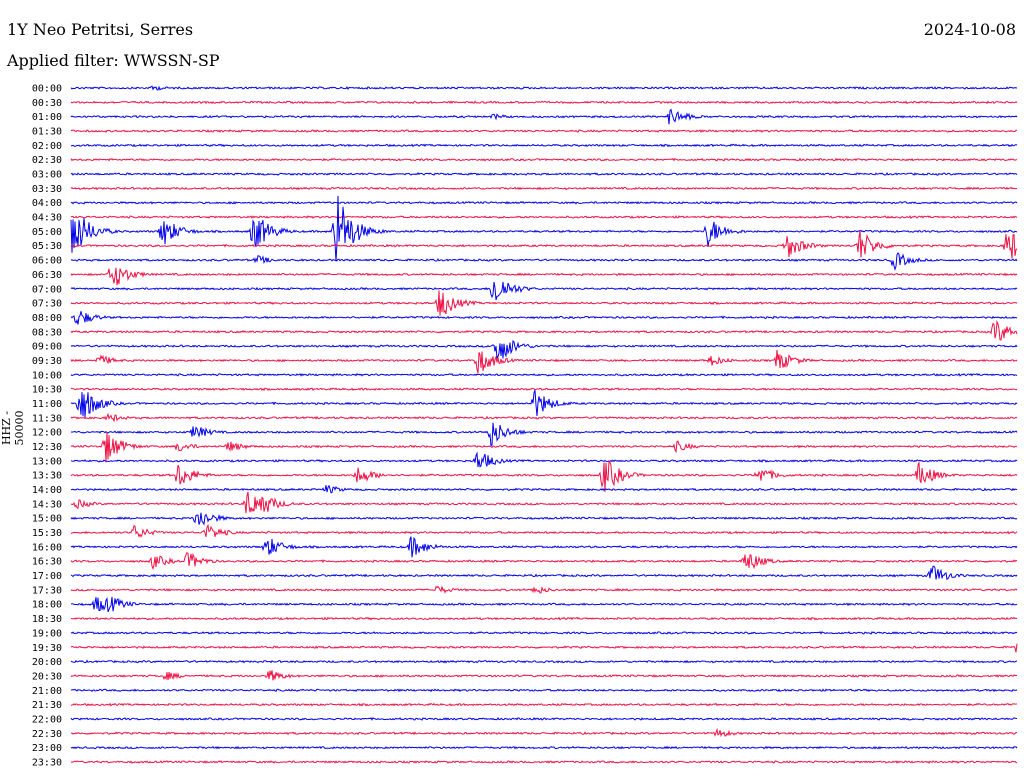 This screenshot has height=780, width=1024. I want to click on row-time-label: 02:30, so click(47, 160).